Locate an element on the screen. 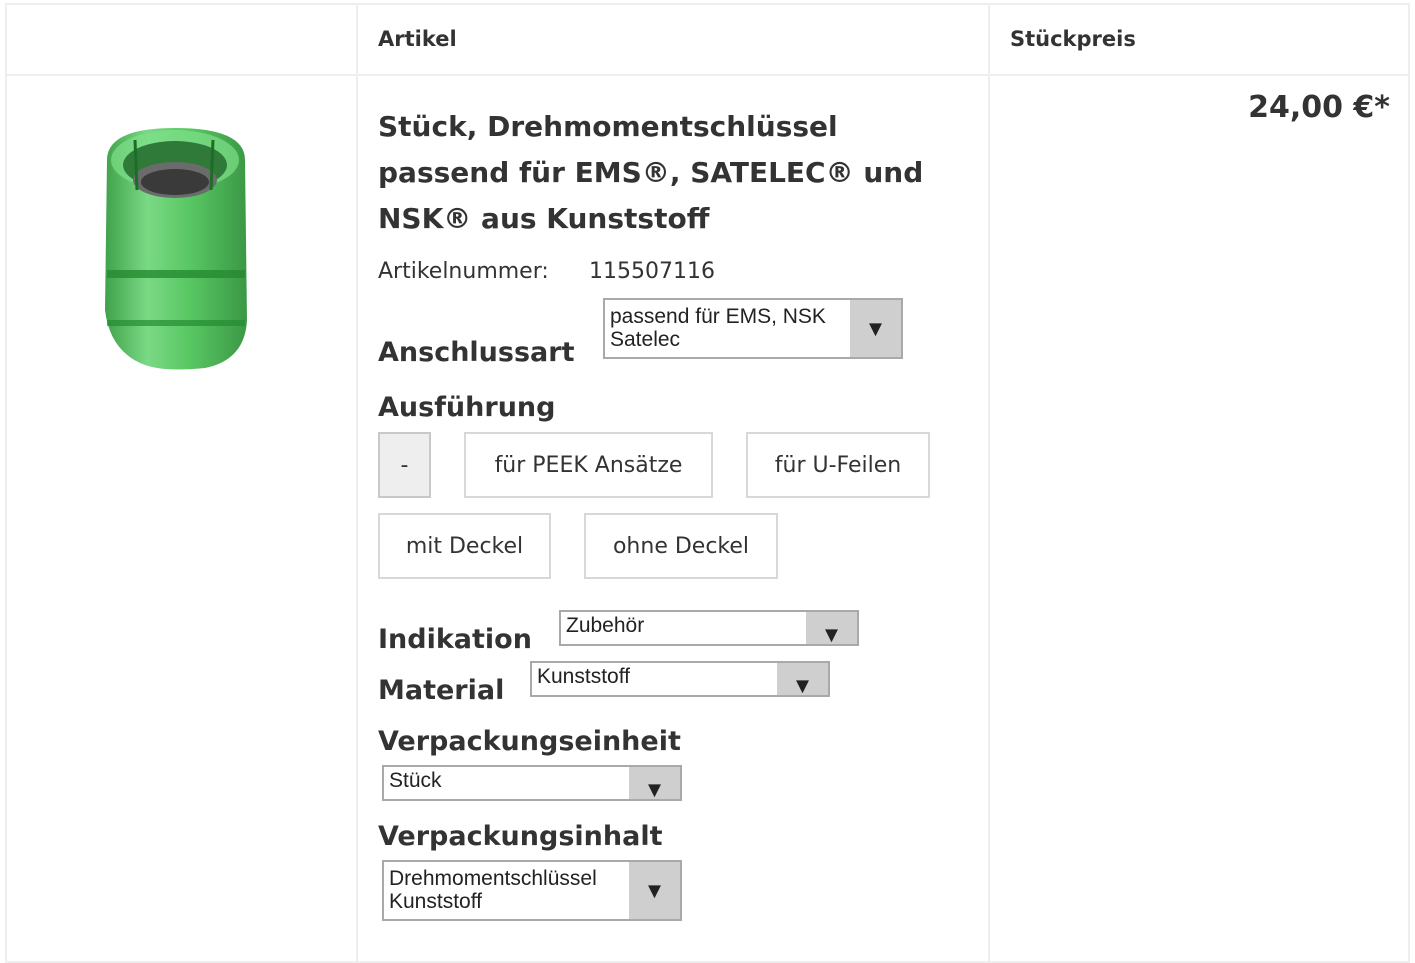  option-peek-button: für PEEK Ansätze is located at coordinates (588, 465).